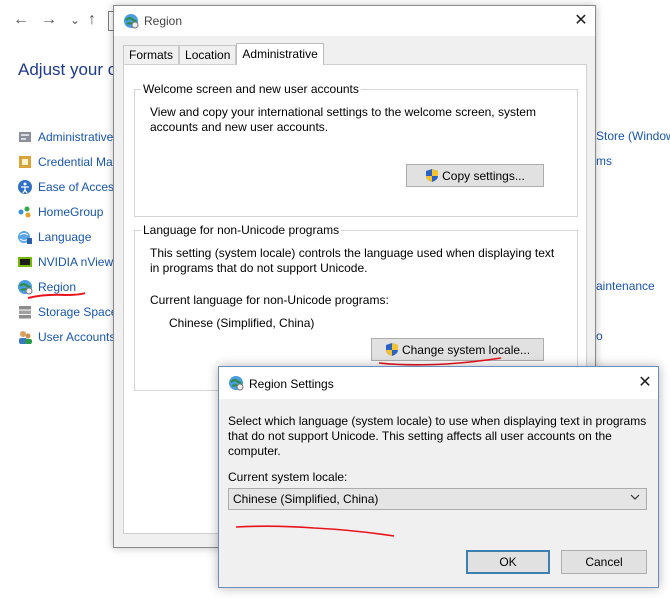 The width and height of the screenshot is (670, 598). Describe the element at coordinates (25, 187) in the screenshot. I see `ease-of-access-icon` at that location.